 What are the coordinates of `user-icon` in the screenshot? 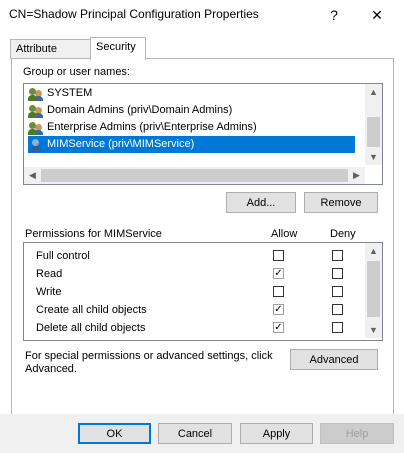 It's located at (36, 145).